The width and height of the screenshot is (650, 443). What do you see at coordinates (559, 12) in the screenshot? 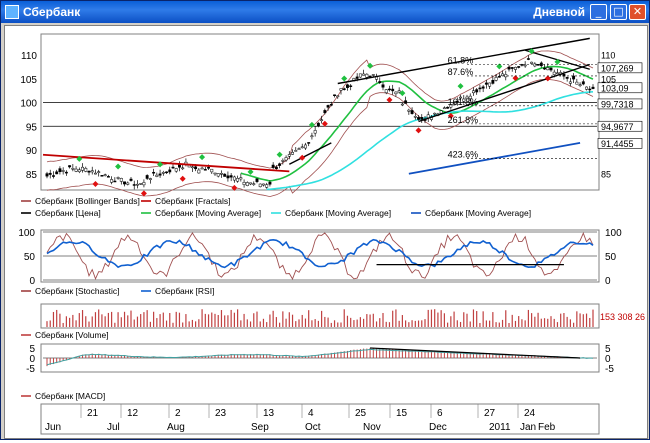
I see `timeframe-label: Дневной` at bounding box center [559, 12].